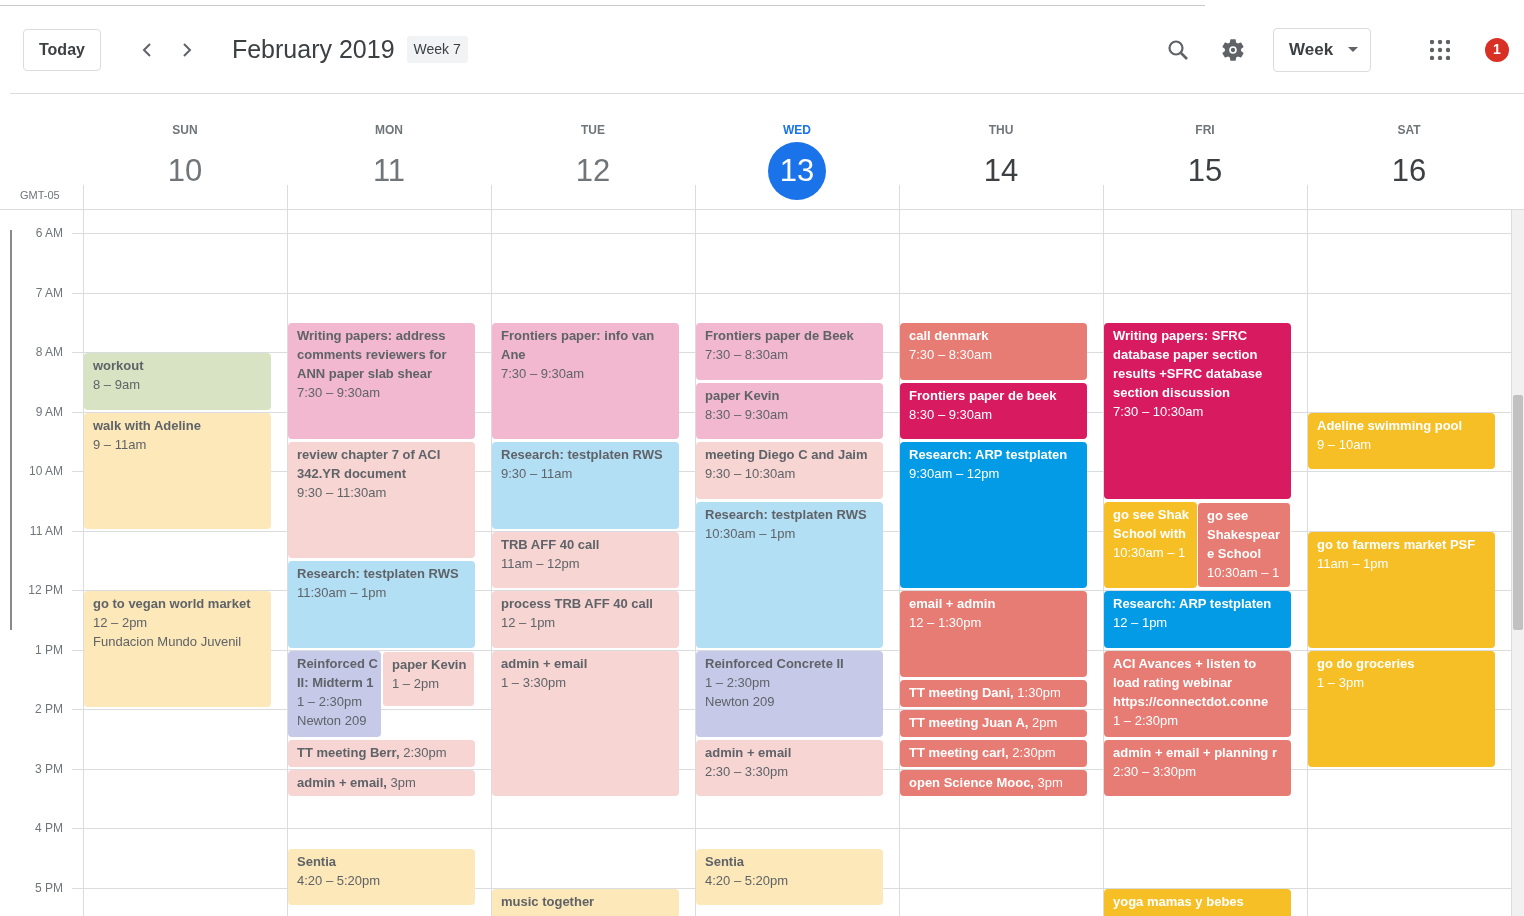  Describe the element at coordinates (45, 471) in the screenshot. I see `hour-label: 10 AM` at that location.